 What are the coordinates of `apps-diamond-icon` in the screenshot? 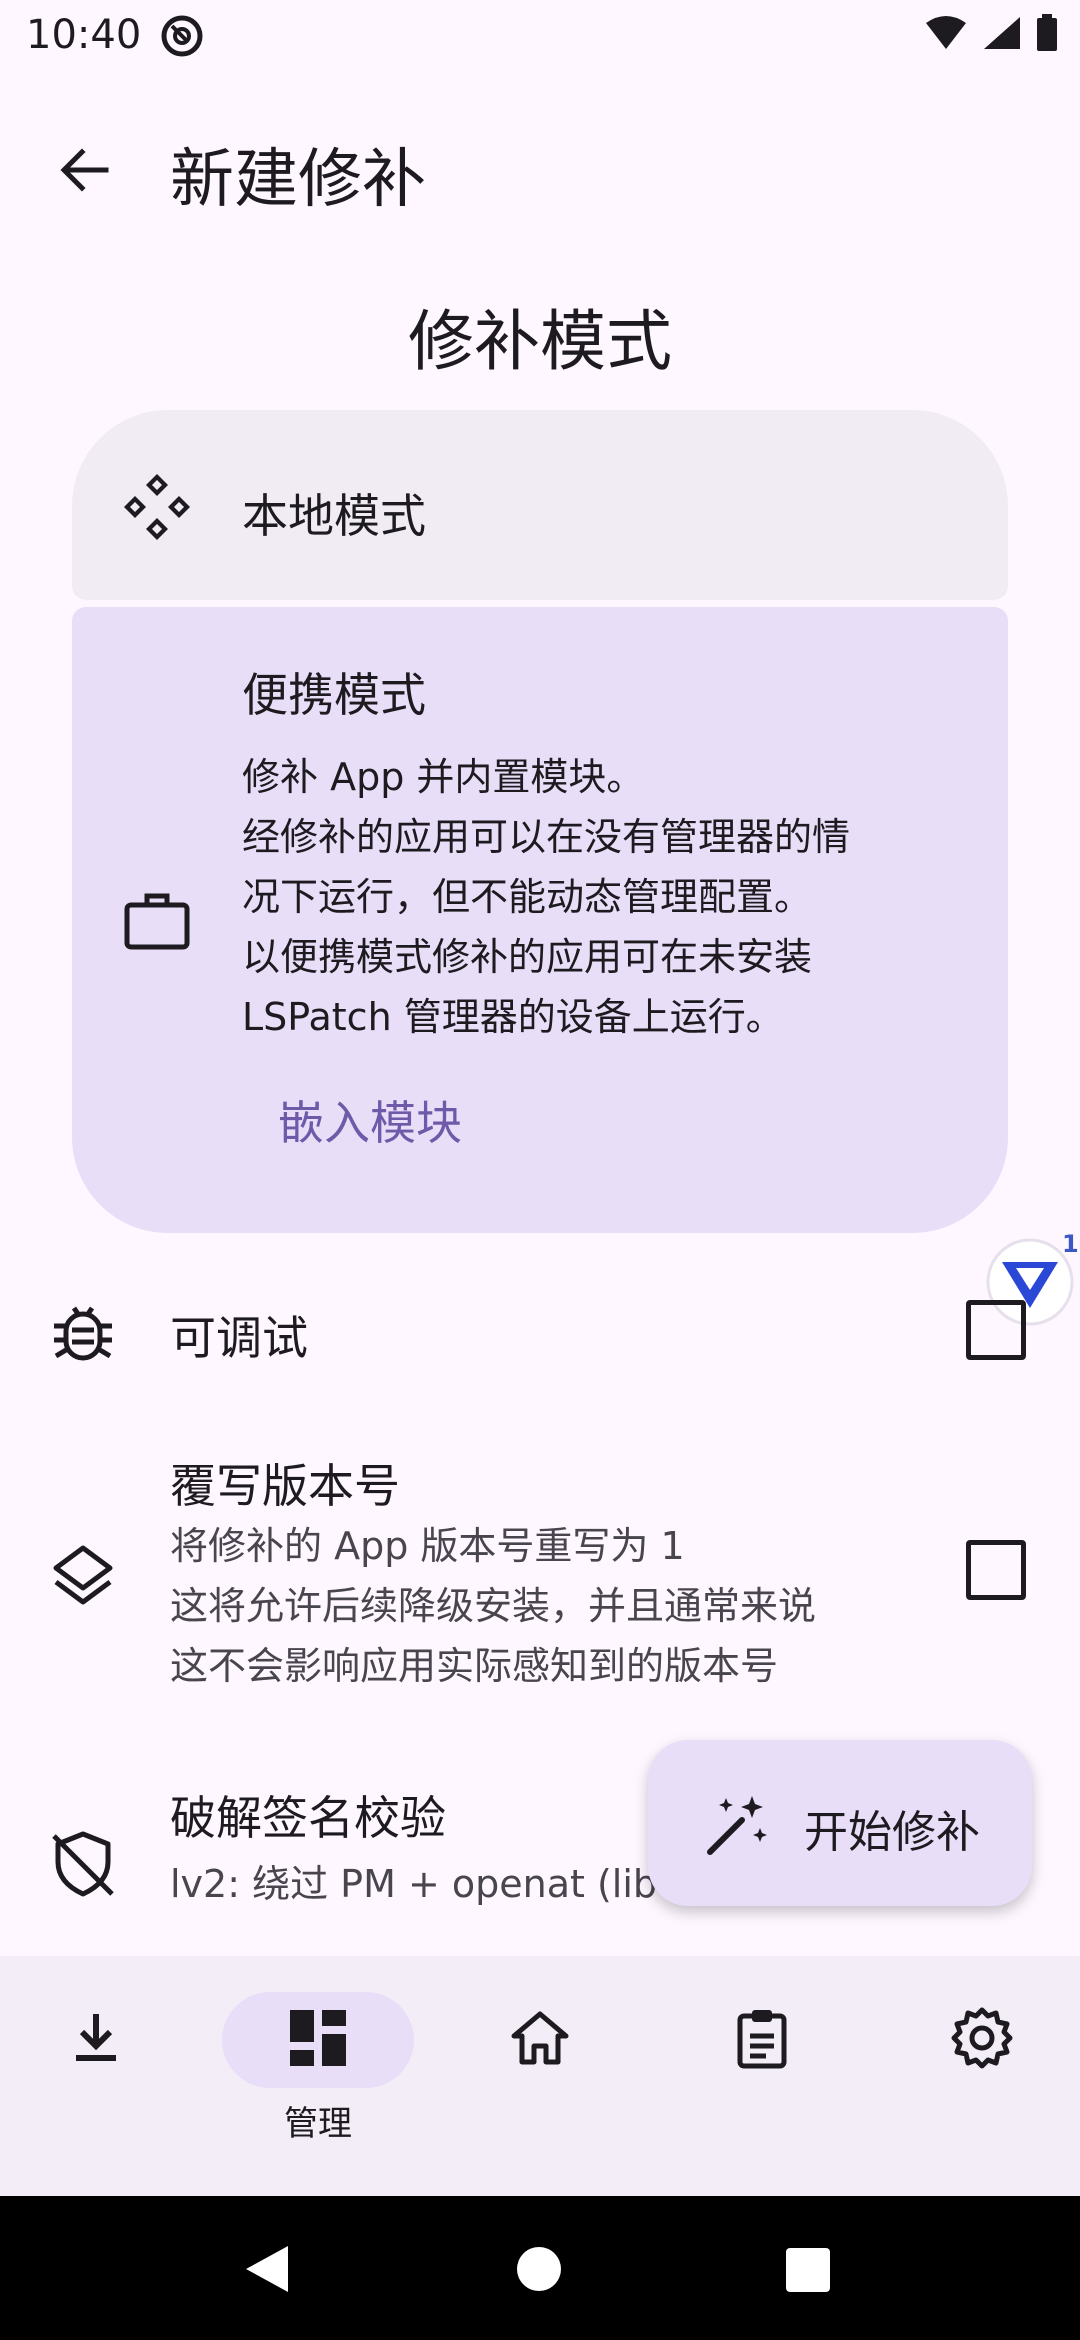 It's located at (157, 507).